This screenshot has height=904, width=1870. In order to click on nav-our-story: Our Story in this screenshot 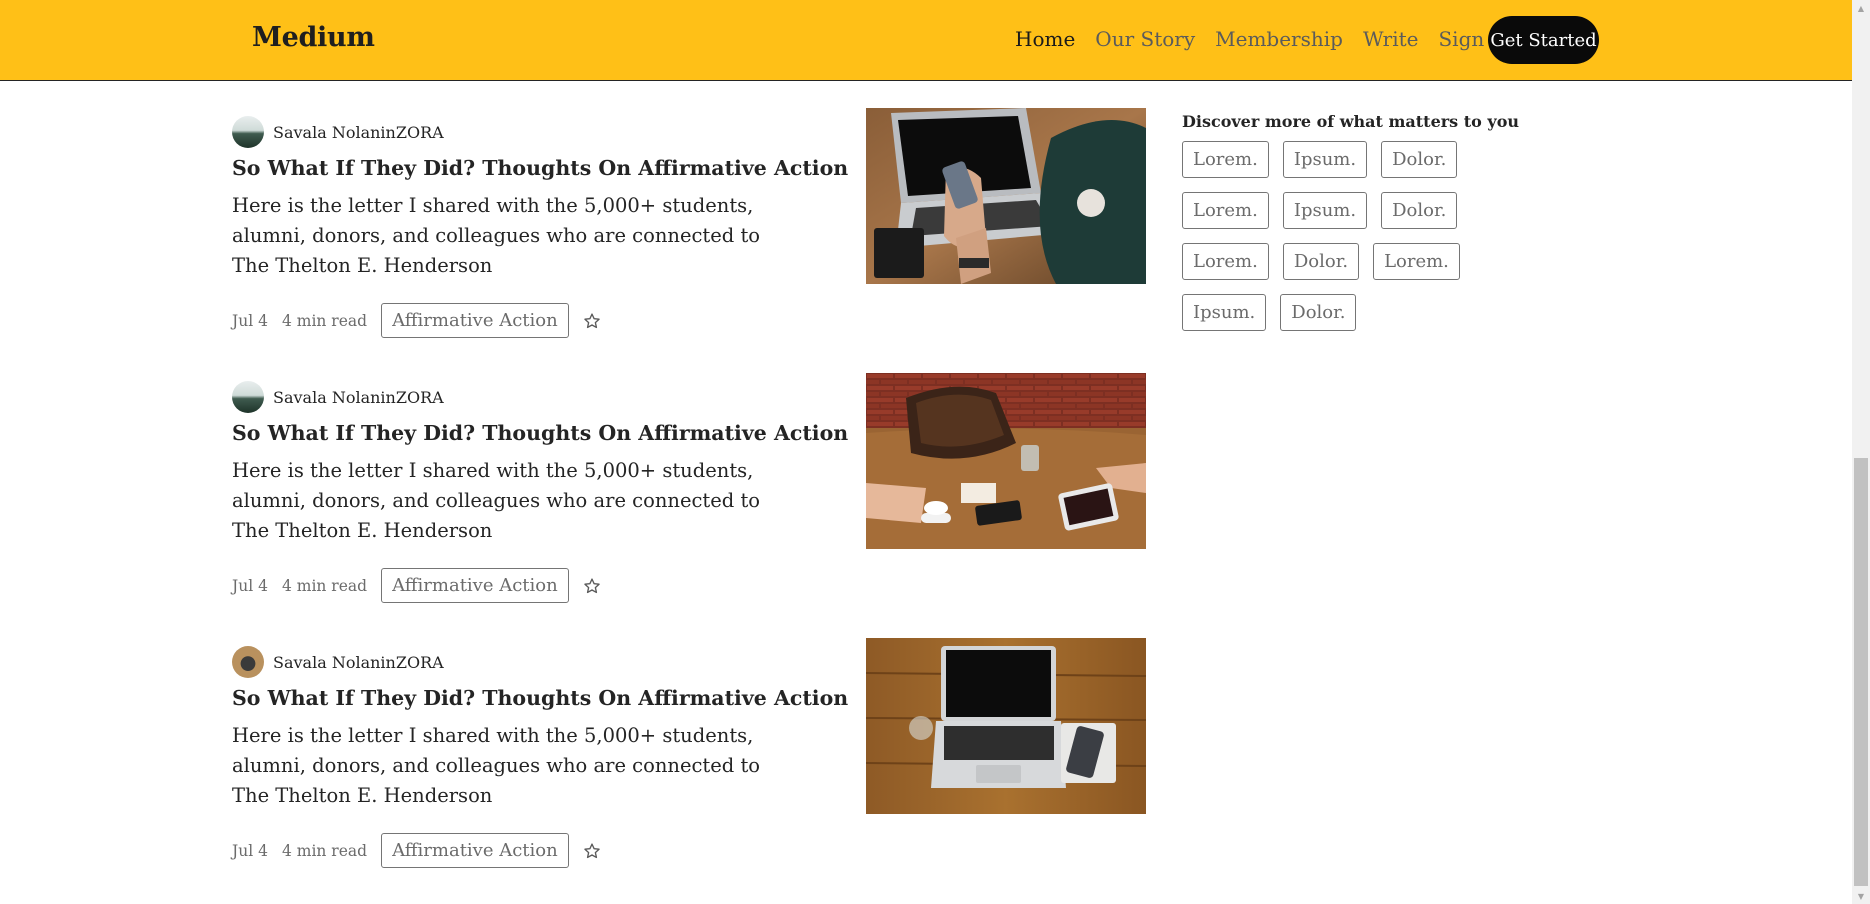, I will do `click(1145, 39)`.